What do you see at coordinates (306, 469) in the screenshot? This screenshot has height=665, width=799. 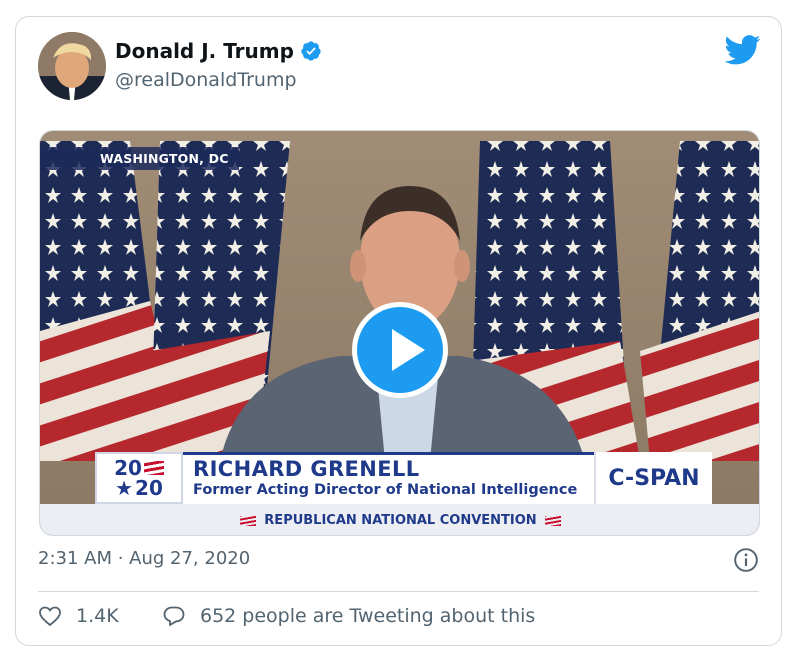 I see `speaker-name: RICHARD GRENELL` at bounding box center [306, 469].